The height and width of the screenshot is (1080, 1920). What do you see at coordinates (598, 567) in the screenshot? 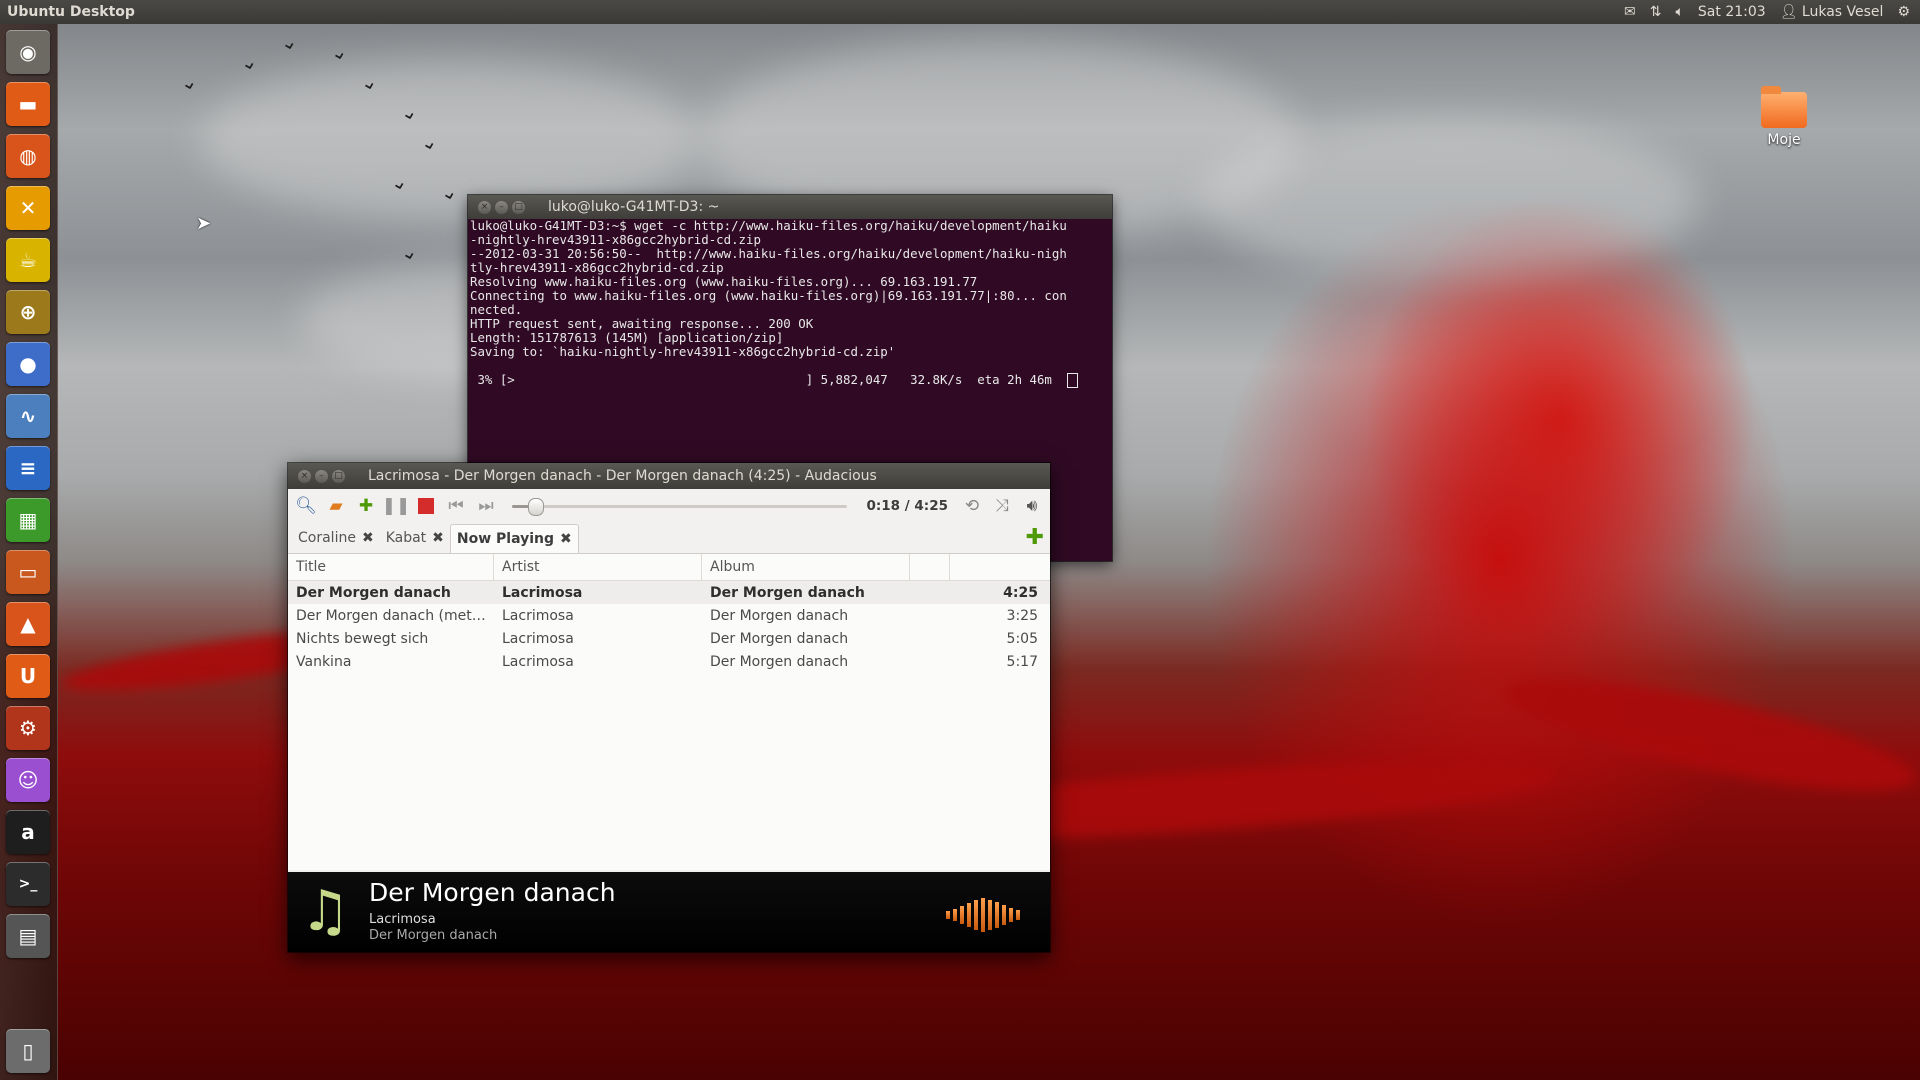
I see `column-artist: Artist` at bounding box center [598, 567].